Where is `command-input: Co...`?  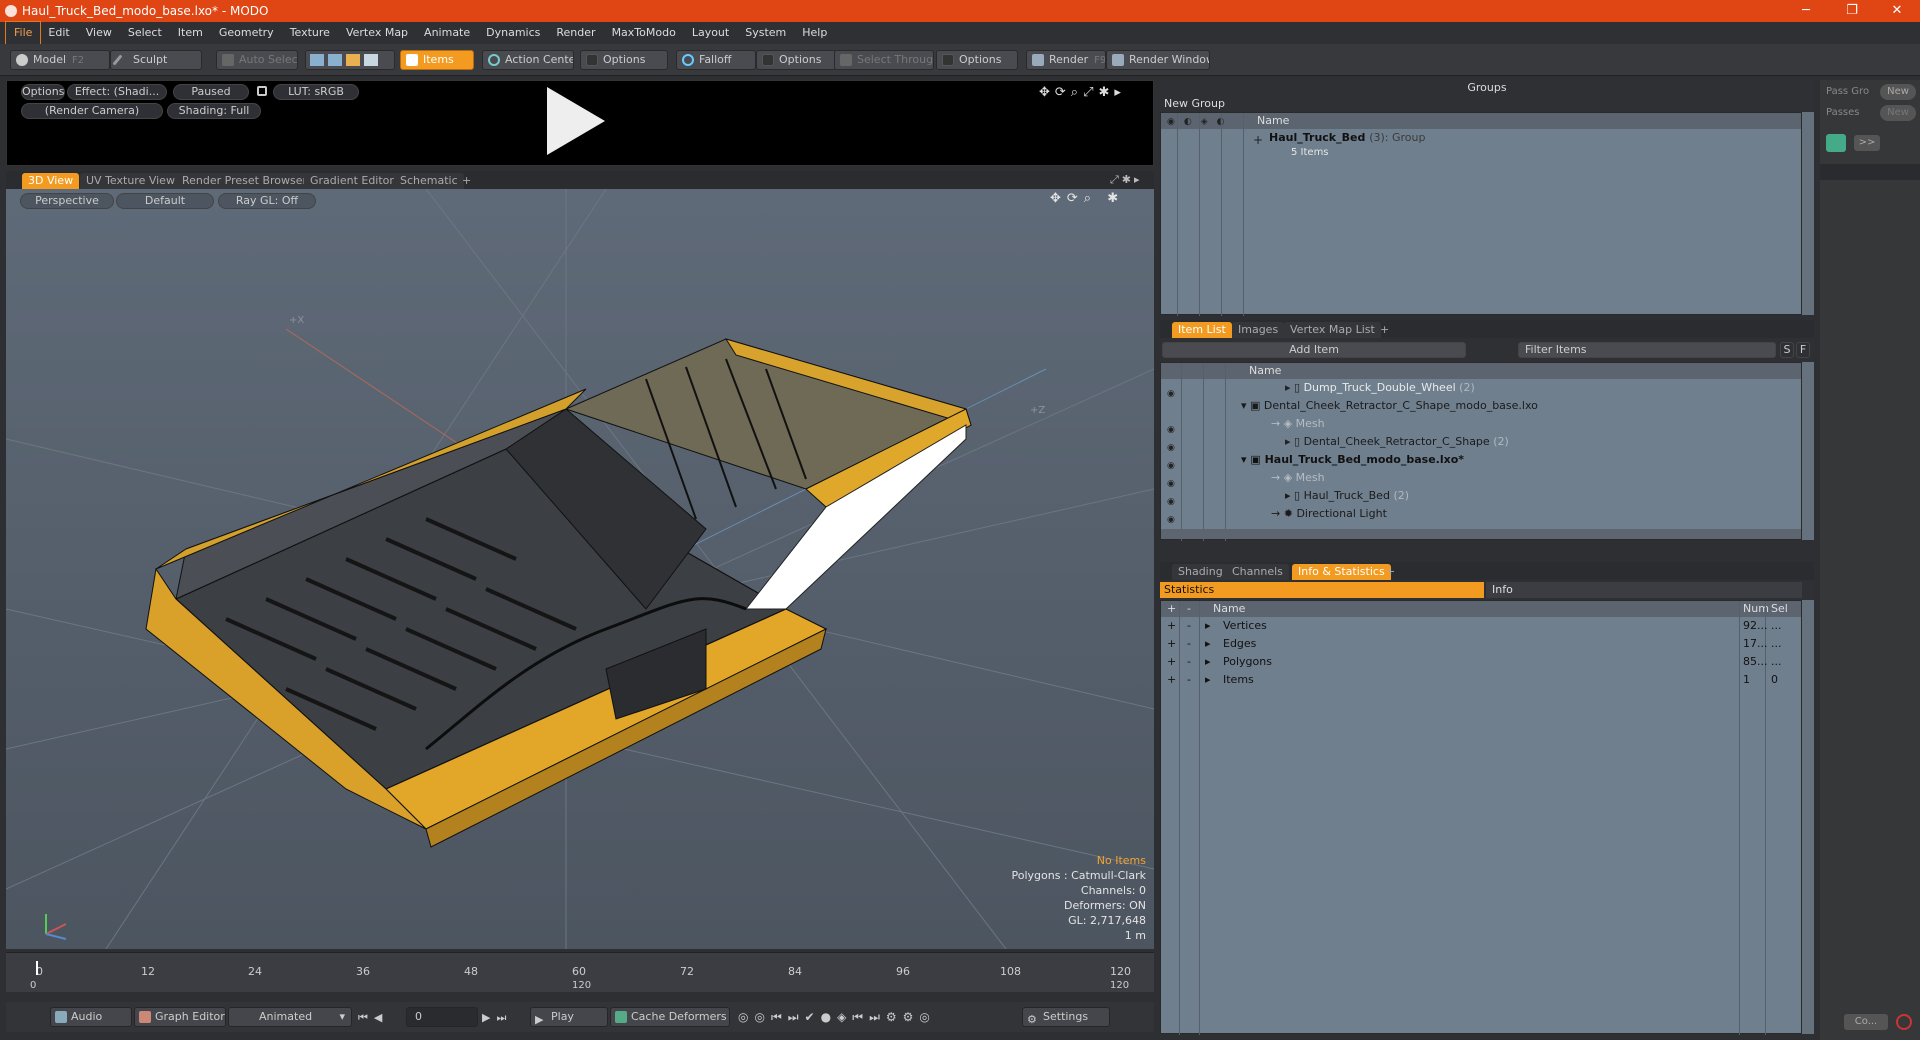
command-input: Co... is located at coordinates (1866, 1022).